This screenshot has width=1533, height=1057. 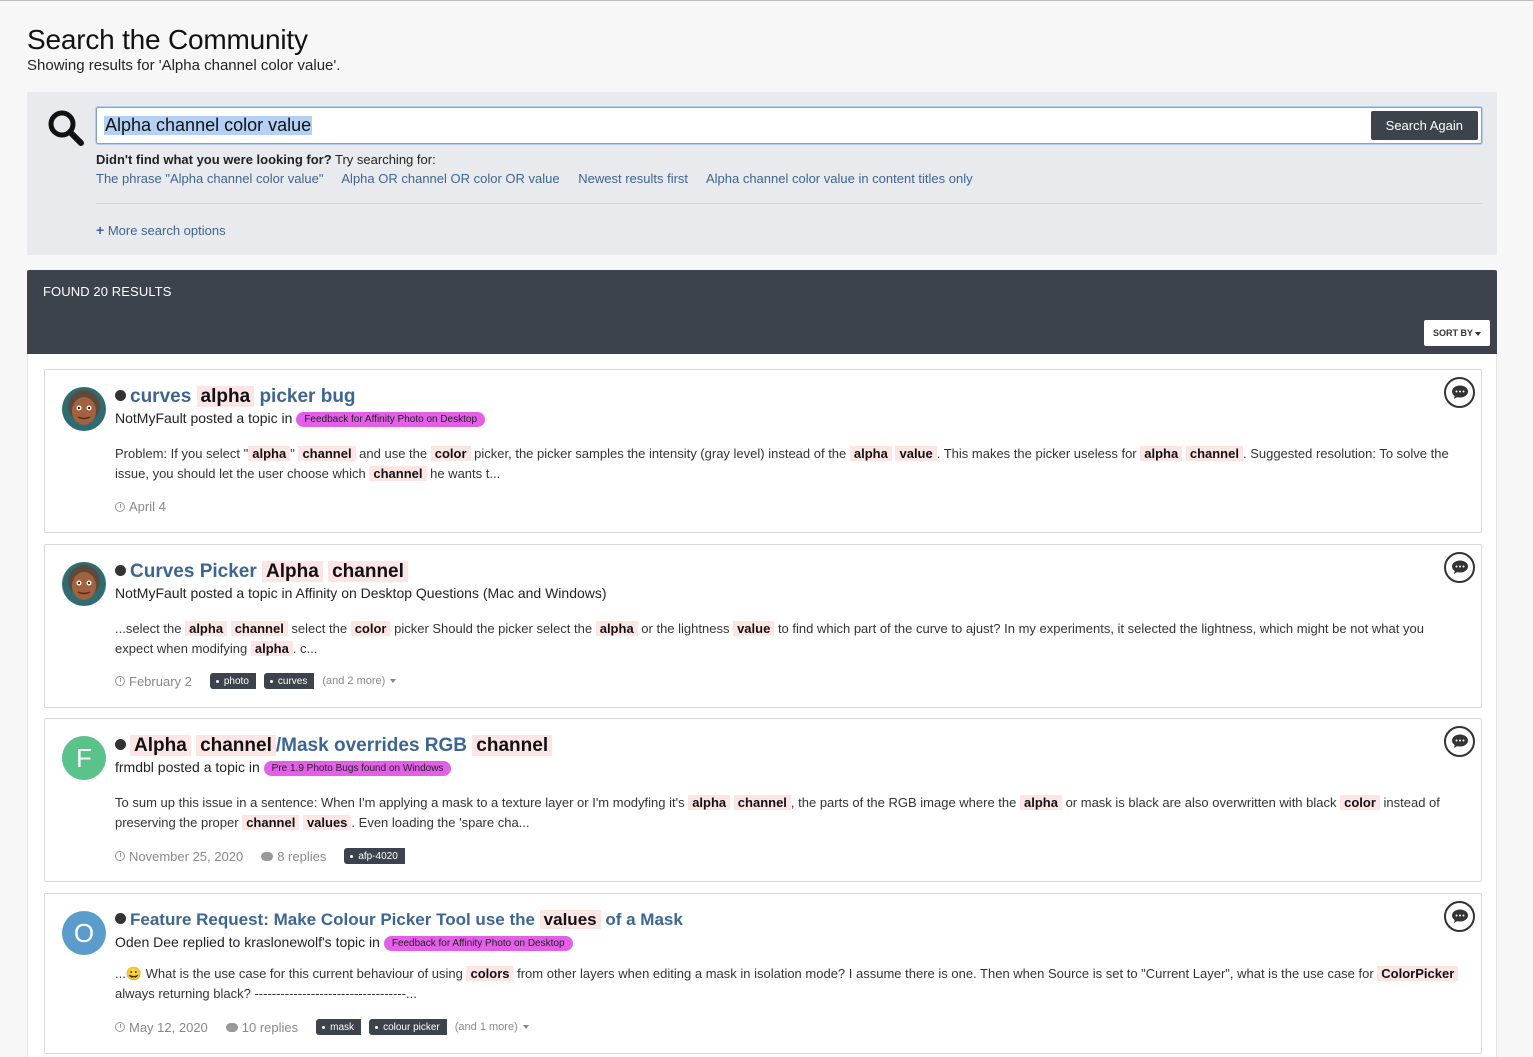 What do you see at coordinates (1424, 125) in the screenshot?
I see `search-again-button: Search Again` at bounding box center [1424, 125].